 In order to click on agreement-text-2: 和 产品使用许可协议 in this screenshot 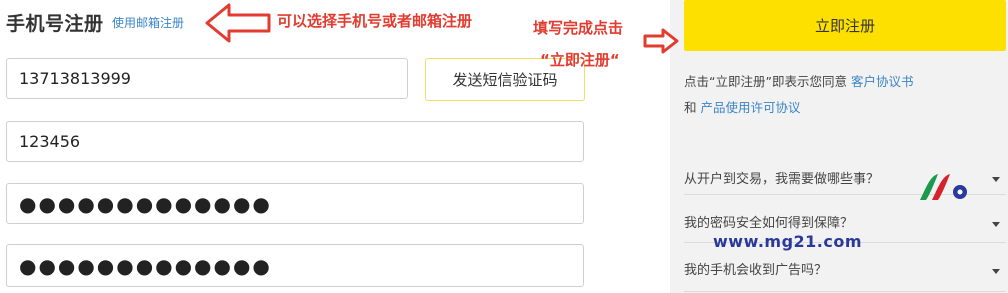, I will do `click(742, 106)`.